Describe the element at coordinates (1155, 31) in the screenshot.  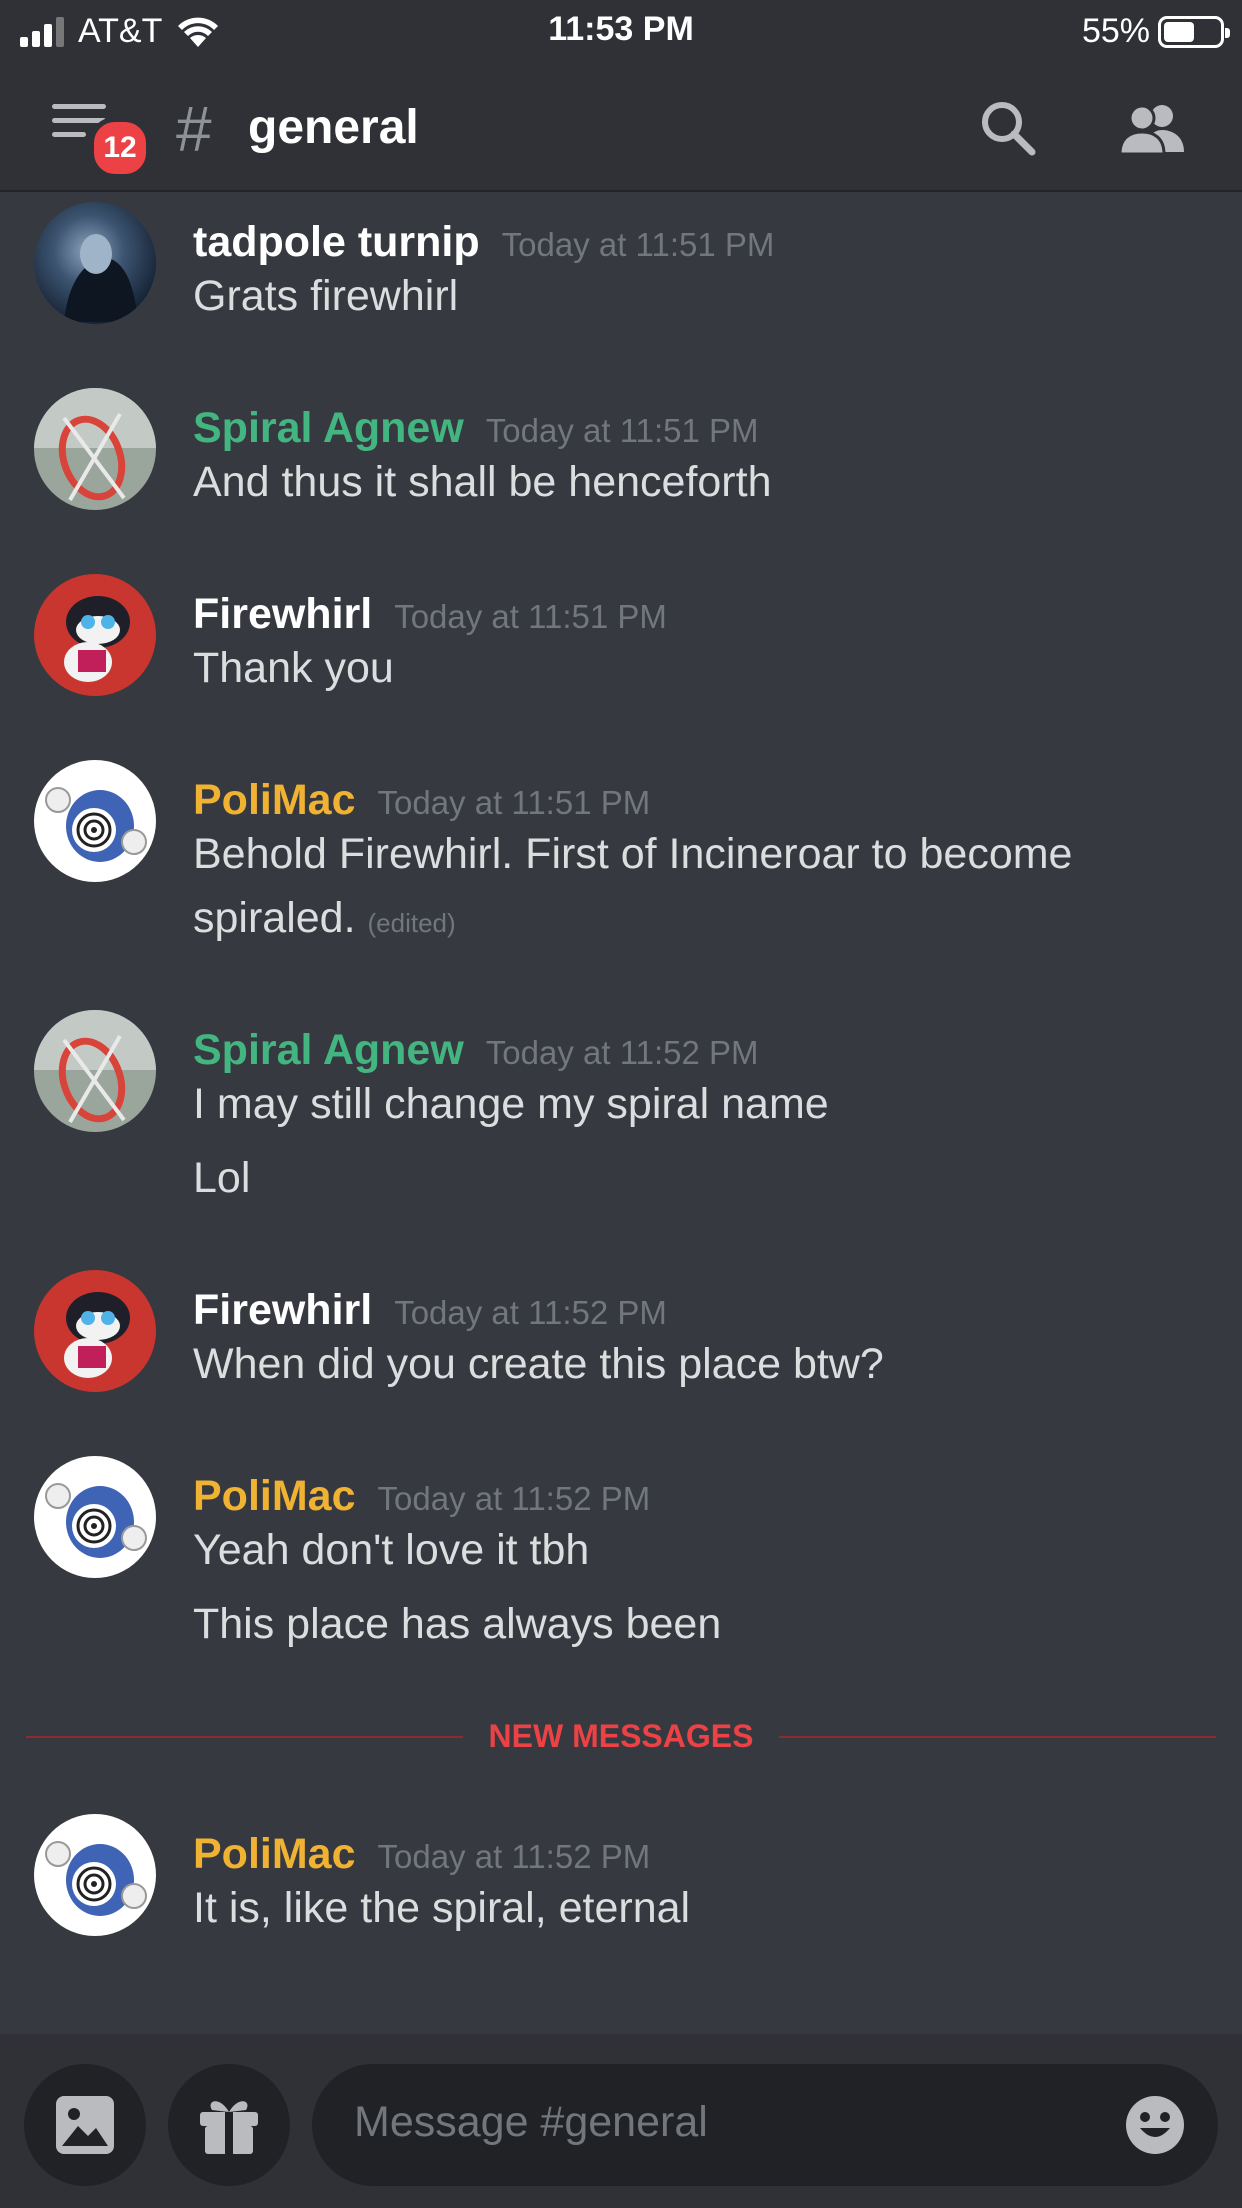
I see `status-right: 55%` at that location.